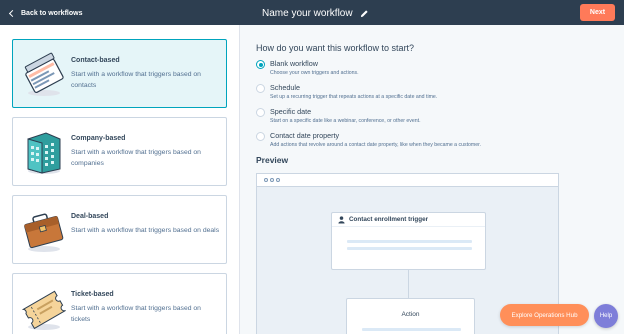 The image size is (624, 334). What do you see at coordinates (44, 74) in the screenshot?
I see `contact-card-icon` at bounding box center [44, 74].